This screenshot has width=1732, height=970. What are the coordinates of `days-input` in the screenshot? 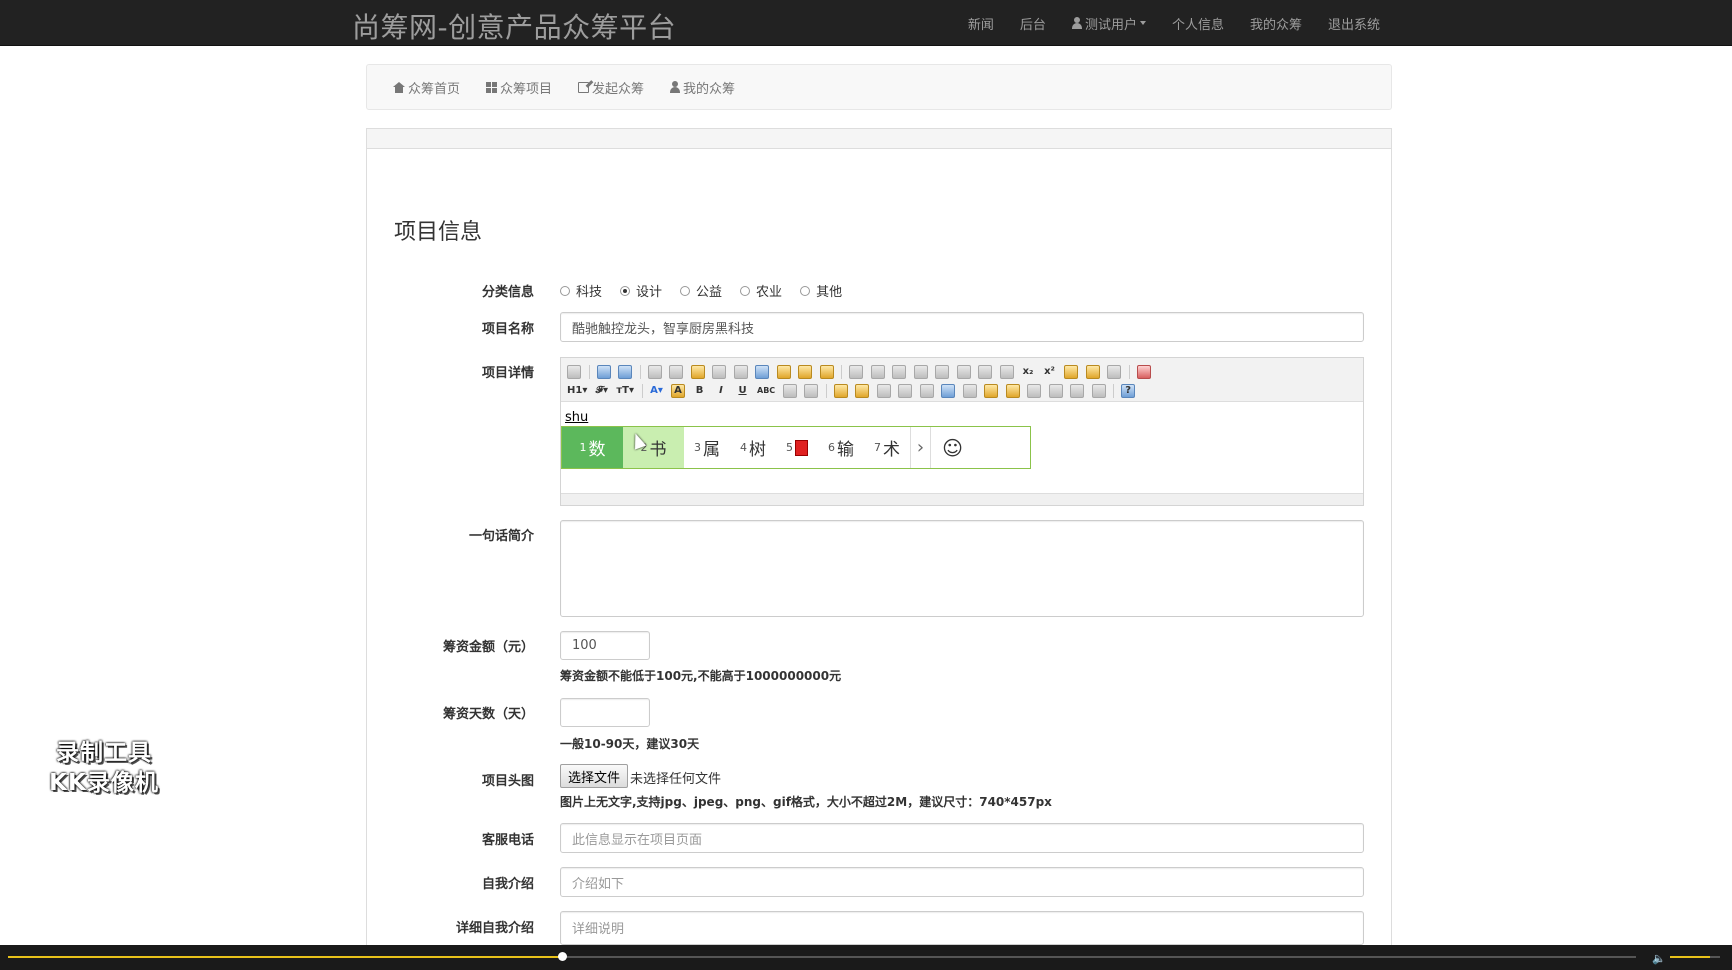 It's located at (605, 712).